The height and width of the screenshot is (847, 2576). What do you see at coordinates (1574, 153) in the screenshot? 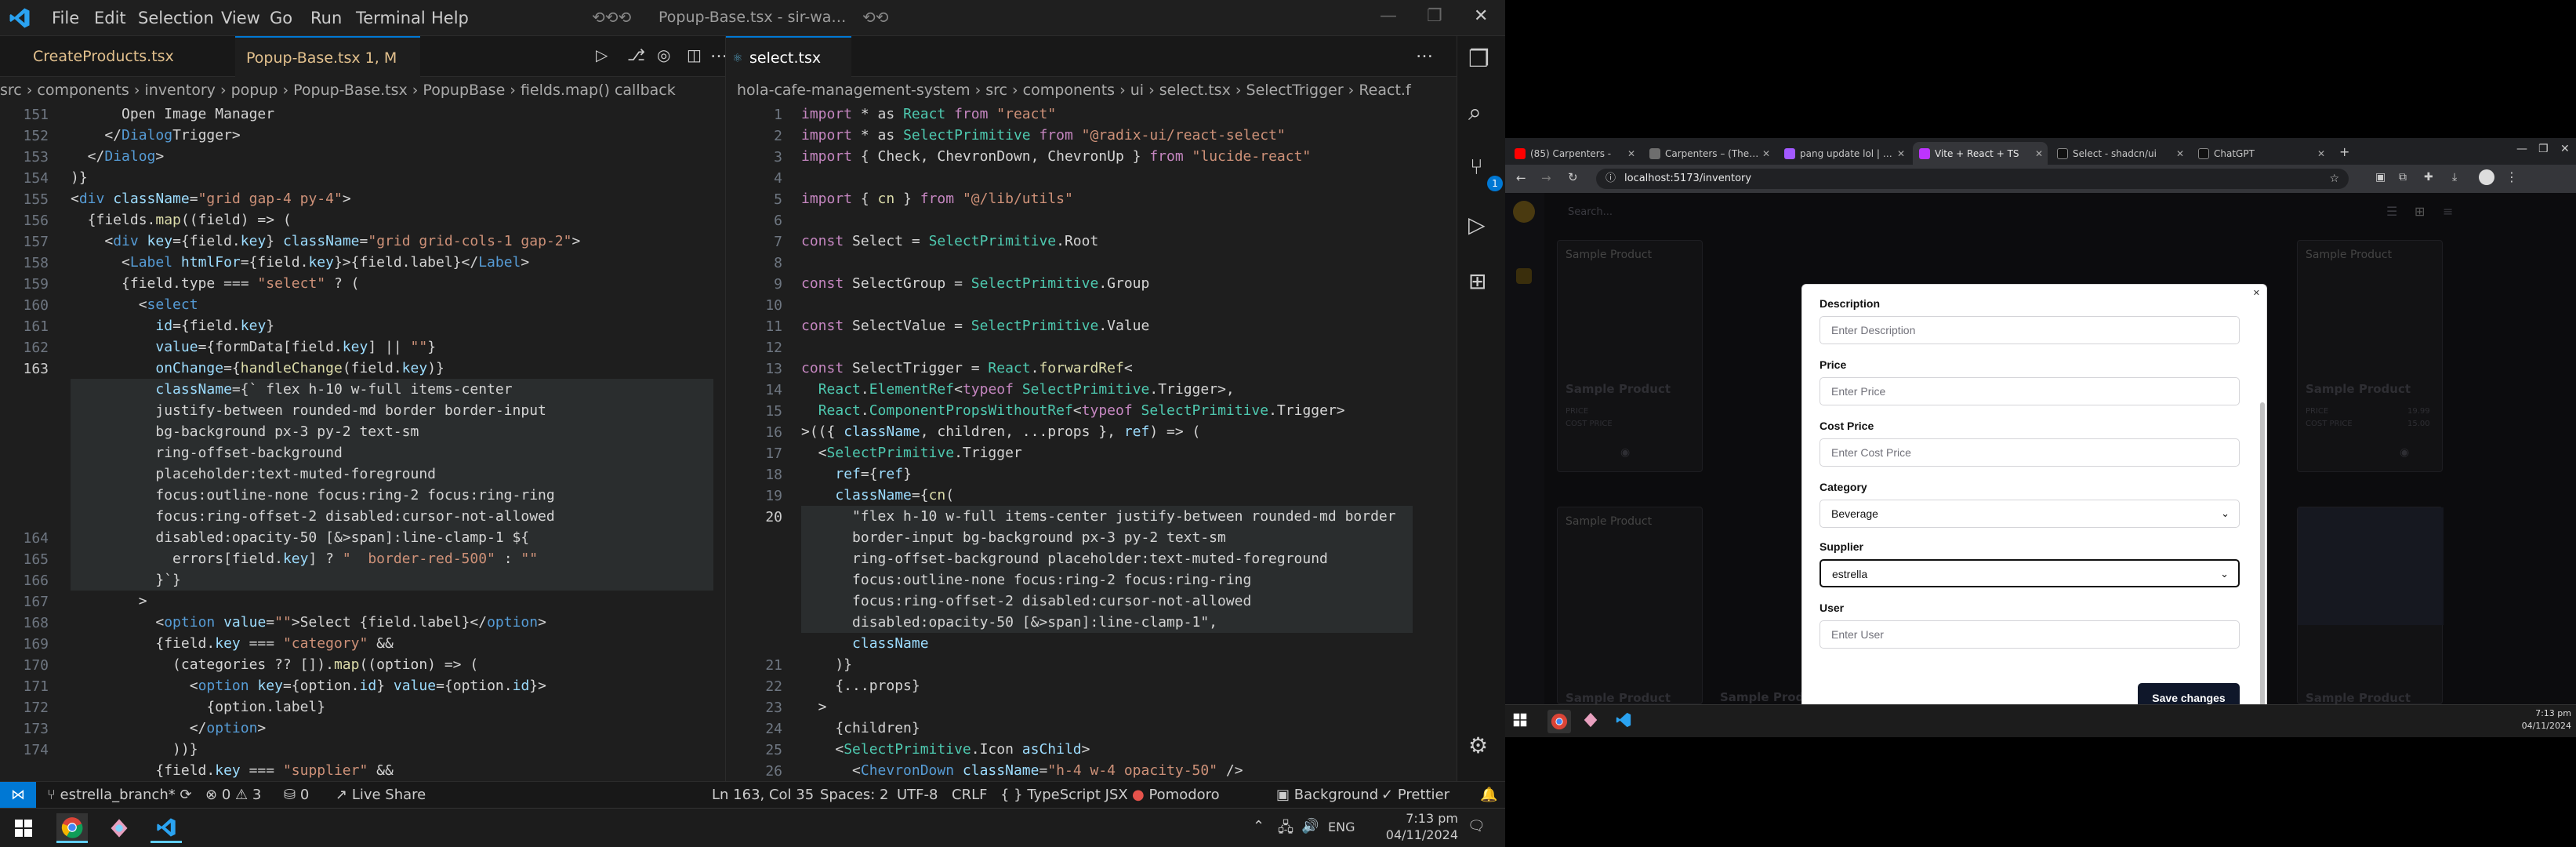
I see `browser-tab-youtube: (85) Carpenters - ✕` at bounding box center [1574, 153].